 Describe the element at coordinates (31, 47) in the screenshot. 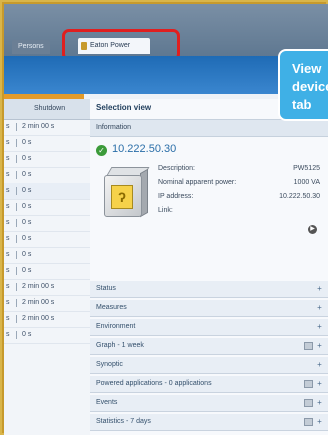

I see `tab-persons: Persons` at that location.